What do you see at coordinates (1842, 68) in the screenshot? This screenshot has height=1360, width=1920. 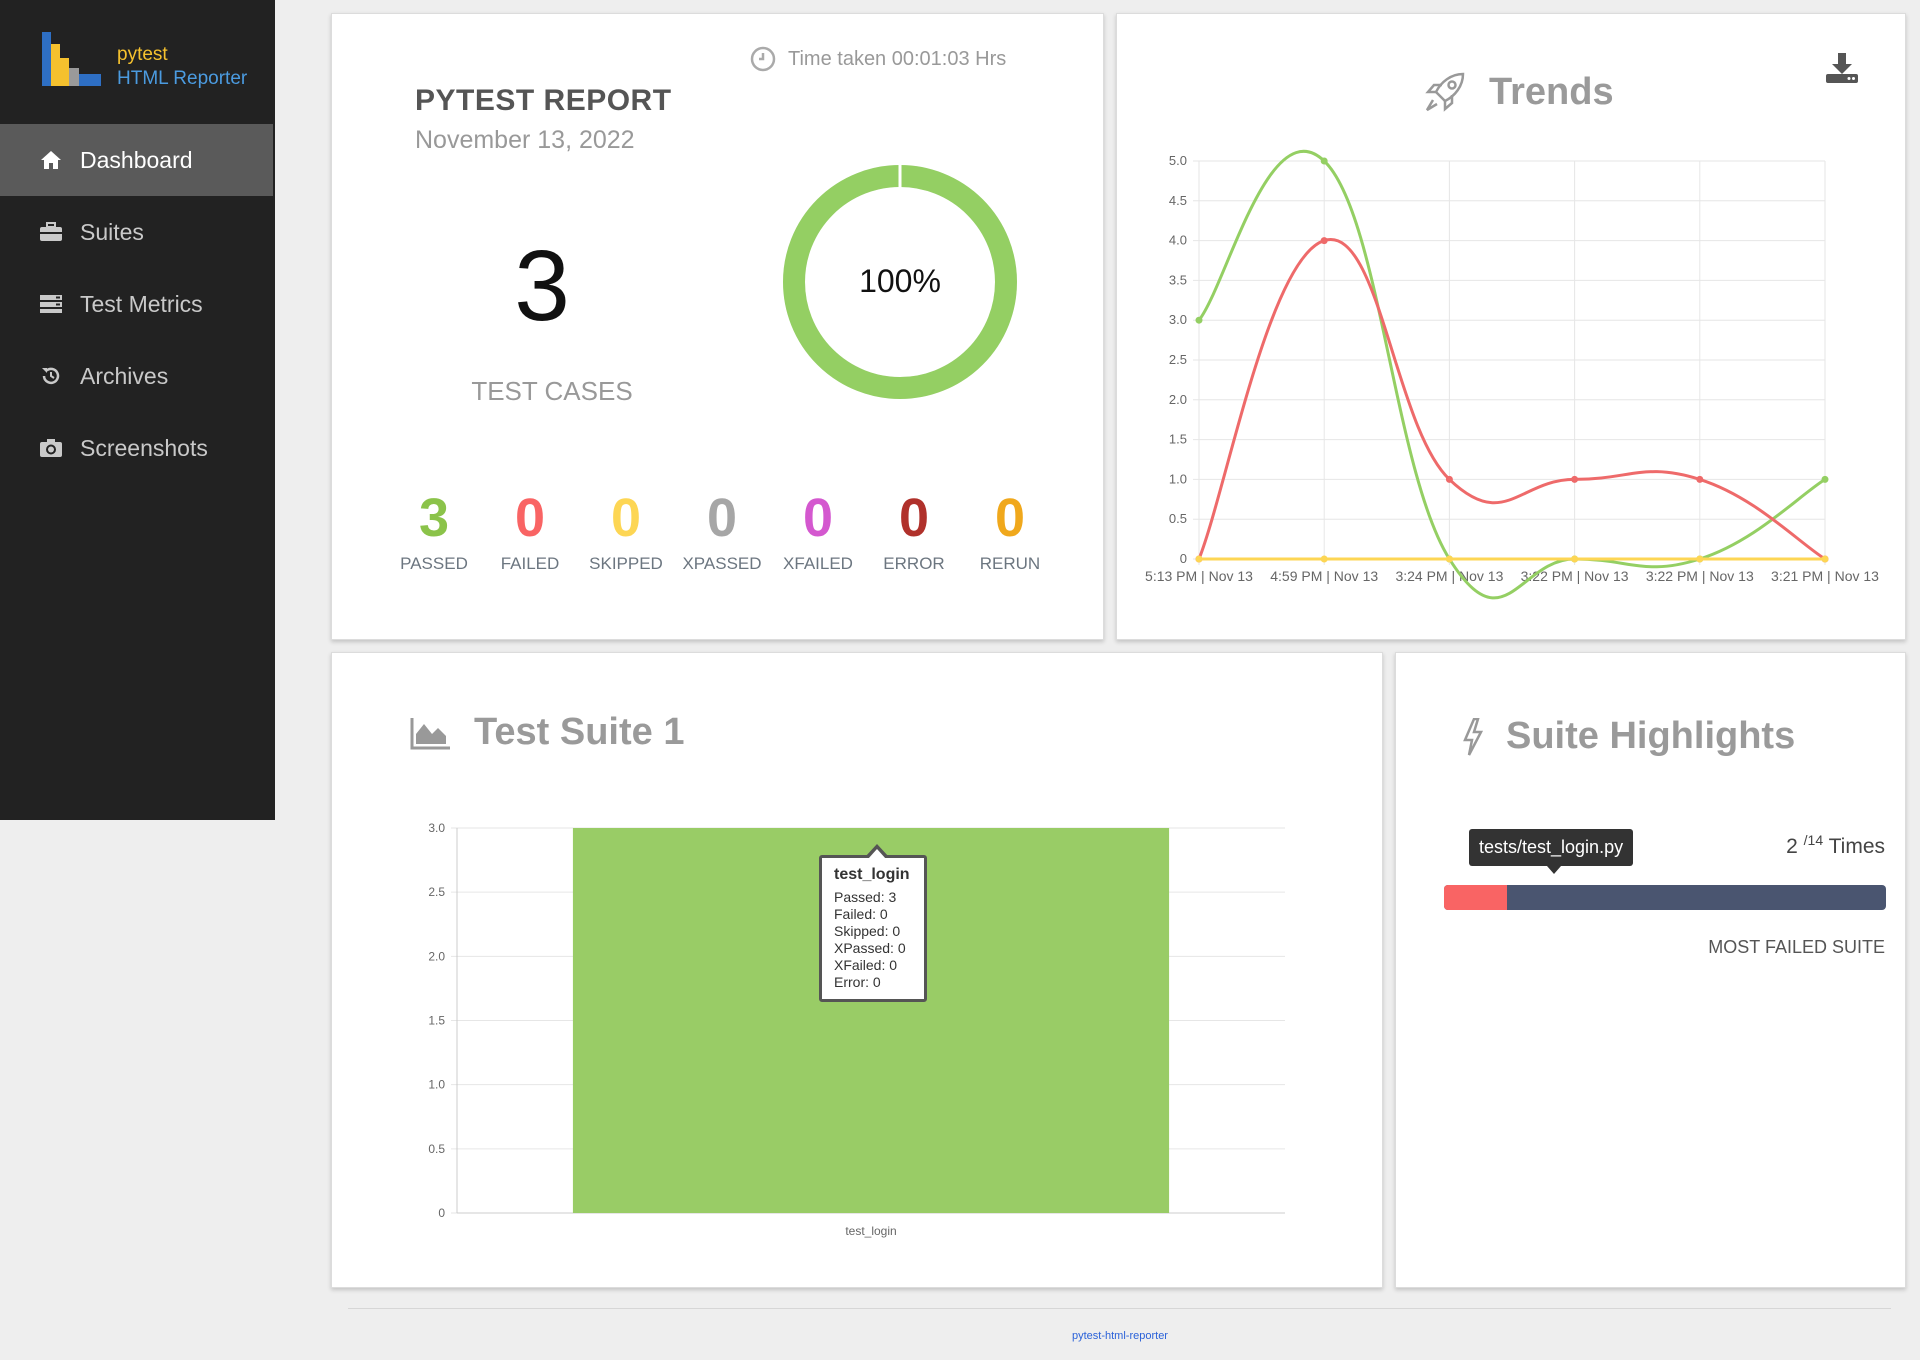 I see `download-icon` at bounding box center [1842, 68].